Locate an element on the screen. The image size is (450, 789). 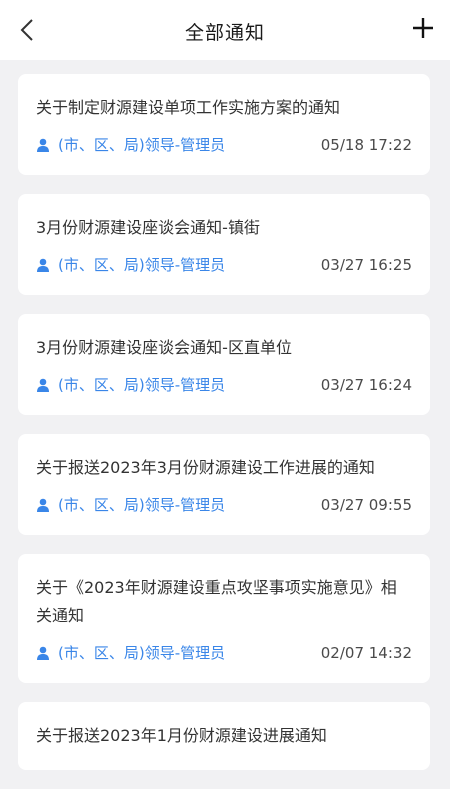
notice-meta: (市、区、局)领导-管理员 03/27 16:24 is located at coordinates (224, 384).